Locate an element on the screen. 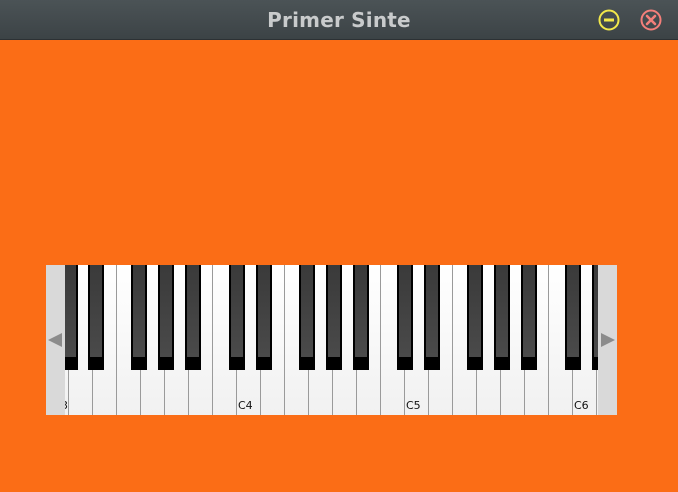 The image size is (678, 492). scroll-left-button is located at coordinates (55, 340).